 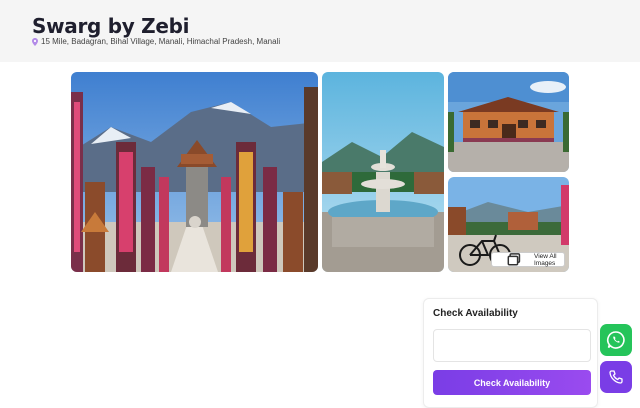 I want to click on availability-date-input, so click(x=512, y=345).